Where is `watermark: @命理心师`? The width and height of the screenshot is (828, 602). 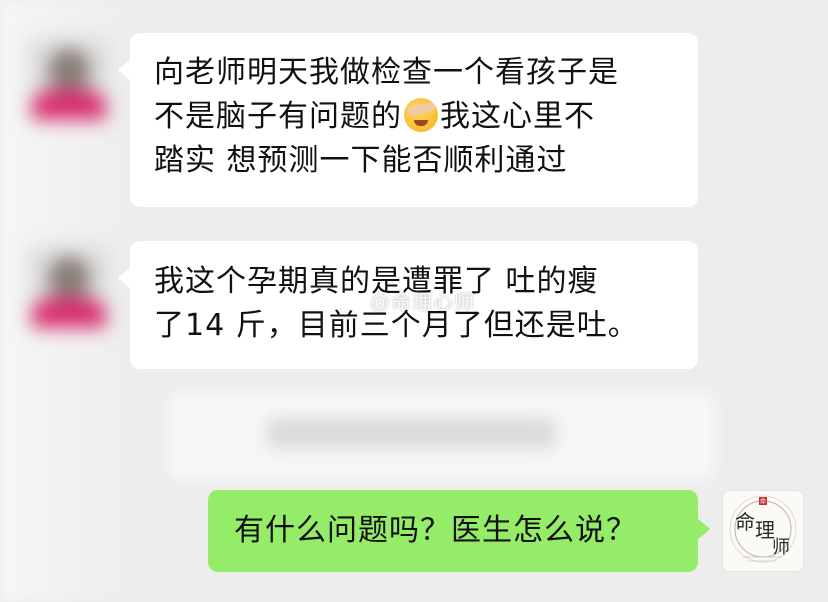 watermark: @命理心师 is located at coordinates (409, 300).